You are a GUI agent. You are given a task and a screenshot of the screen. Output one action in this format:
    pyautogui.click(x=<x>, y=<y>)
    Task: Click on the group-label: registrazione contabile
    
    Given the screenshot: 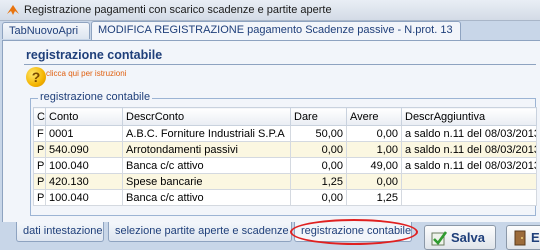 What is the action you would take?
    pyautogui.click(x=95, y=97)
    